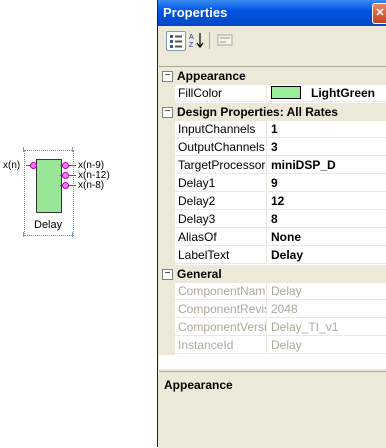 This screenshot has width=386, height=448. I want to click on property-row-delay2: Delay2 12, so click(272, 202).